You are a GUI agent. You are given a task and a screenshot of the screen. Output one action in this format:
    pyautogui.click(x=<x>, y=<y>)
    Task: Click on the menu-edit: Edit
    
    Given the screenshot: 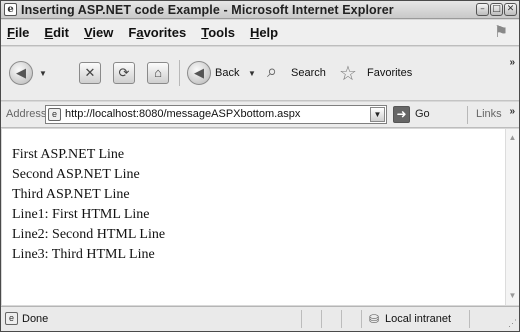 What is the action you would take?
    pyautogui.click(x=56, y=32)
    